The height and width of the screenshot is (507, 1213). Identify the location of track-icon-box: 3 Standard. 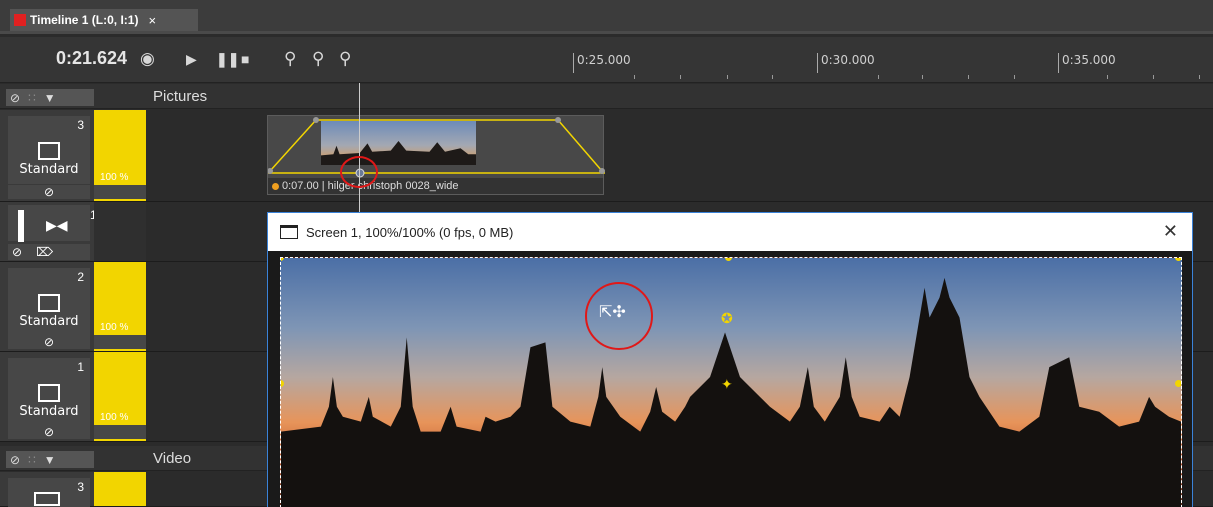
(49, 150).